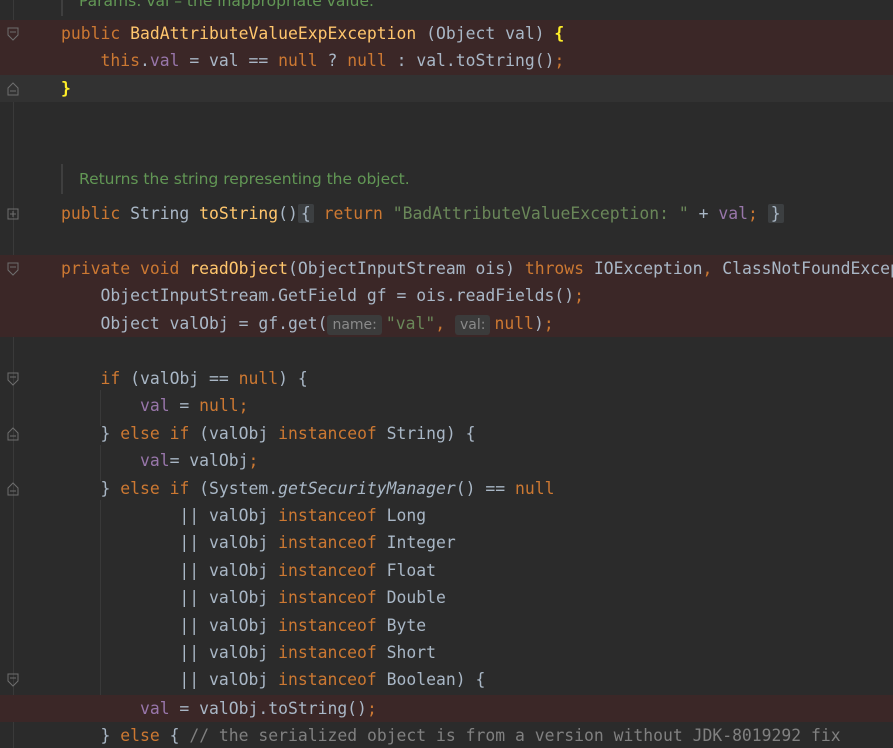 Image resolution: width=893 pixels, height=748 pixels. What do you see at coordinates (120, 61) in the screenshot?
I see `keyword: this` at bounding box center [120, 61].